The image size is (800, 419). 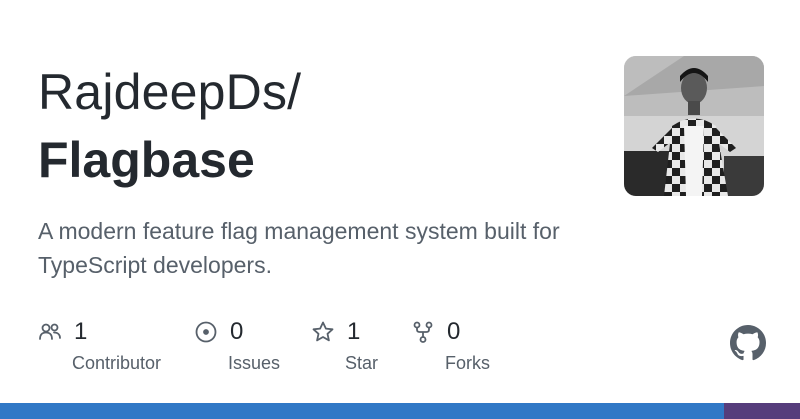 I want to click on issue-label: Issues, so click(x=254, y=363).